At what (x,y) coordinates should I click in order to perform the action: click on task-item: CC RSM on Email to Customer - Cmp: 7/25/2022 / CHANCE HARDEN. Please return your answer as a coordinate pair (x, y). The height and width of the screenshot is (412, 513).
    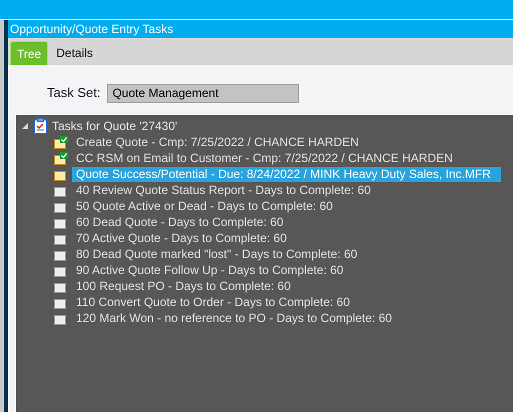
    Looking at the image, I should click on (264, 158).